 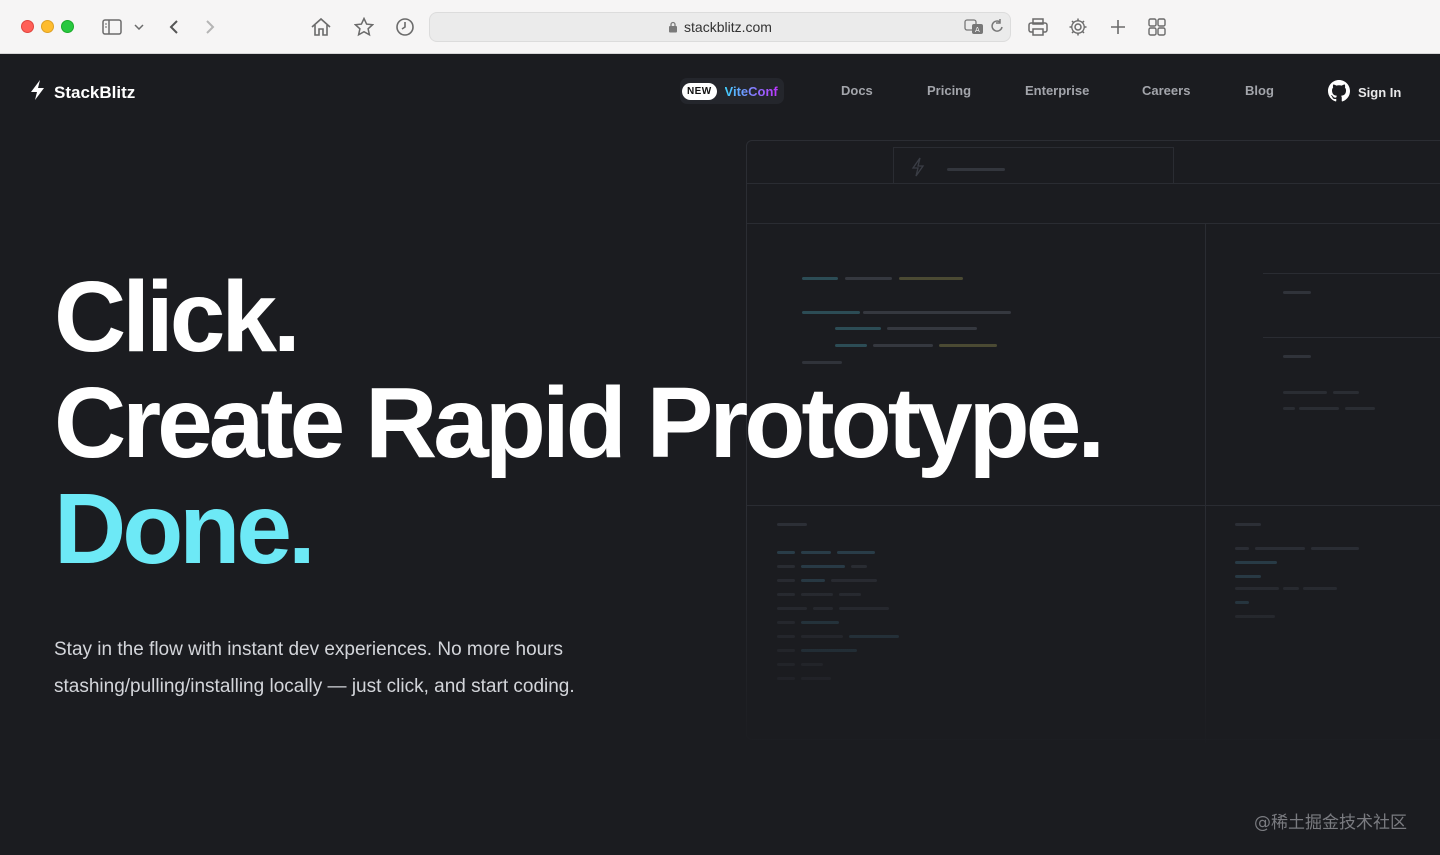 What do you see at coordinates (47, 26) in the screenshot?
I see `minimize-window-button` at bounding box center [47, 26].